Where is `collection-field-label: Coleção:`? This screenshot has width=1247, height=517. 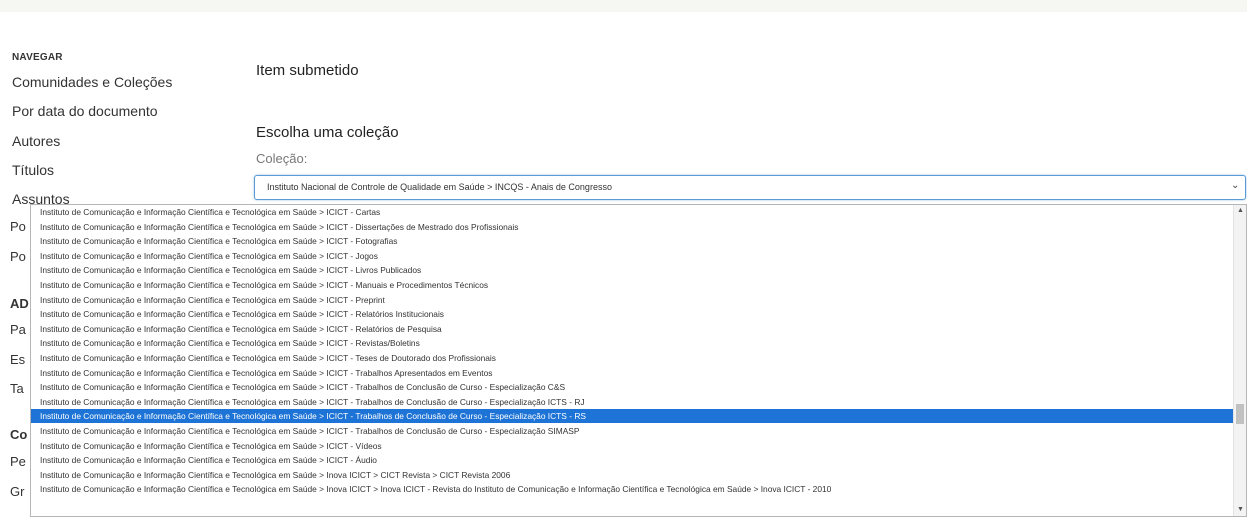
collection-field-label: Coleção: is located at coordinates (282, 158).